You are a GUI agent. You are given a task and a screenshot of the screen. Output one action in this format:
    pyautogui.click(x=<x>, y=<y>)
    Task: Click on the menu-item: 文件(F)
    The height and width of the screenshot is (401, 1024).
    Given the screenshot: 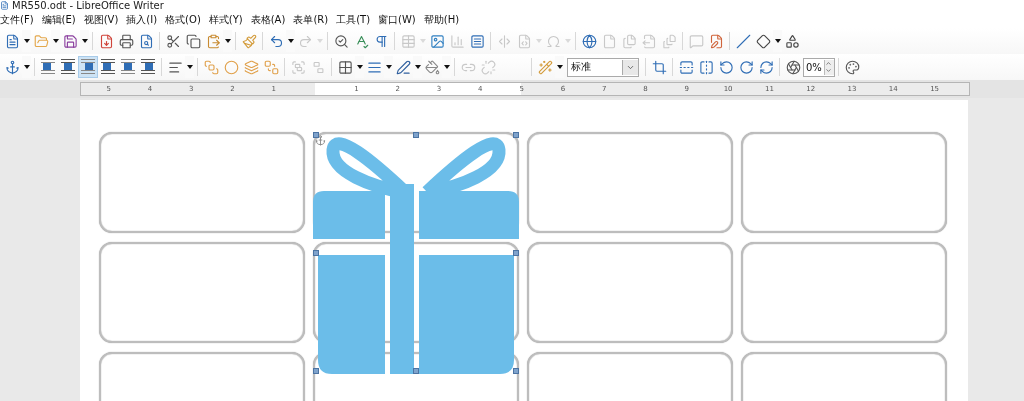 What is the action you would take?
    pyautogui.click(x=19, y=19)
    